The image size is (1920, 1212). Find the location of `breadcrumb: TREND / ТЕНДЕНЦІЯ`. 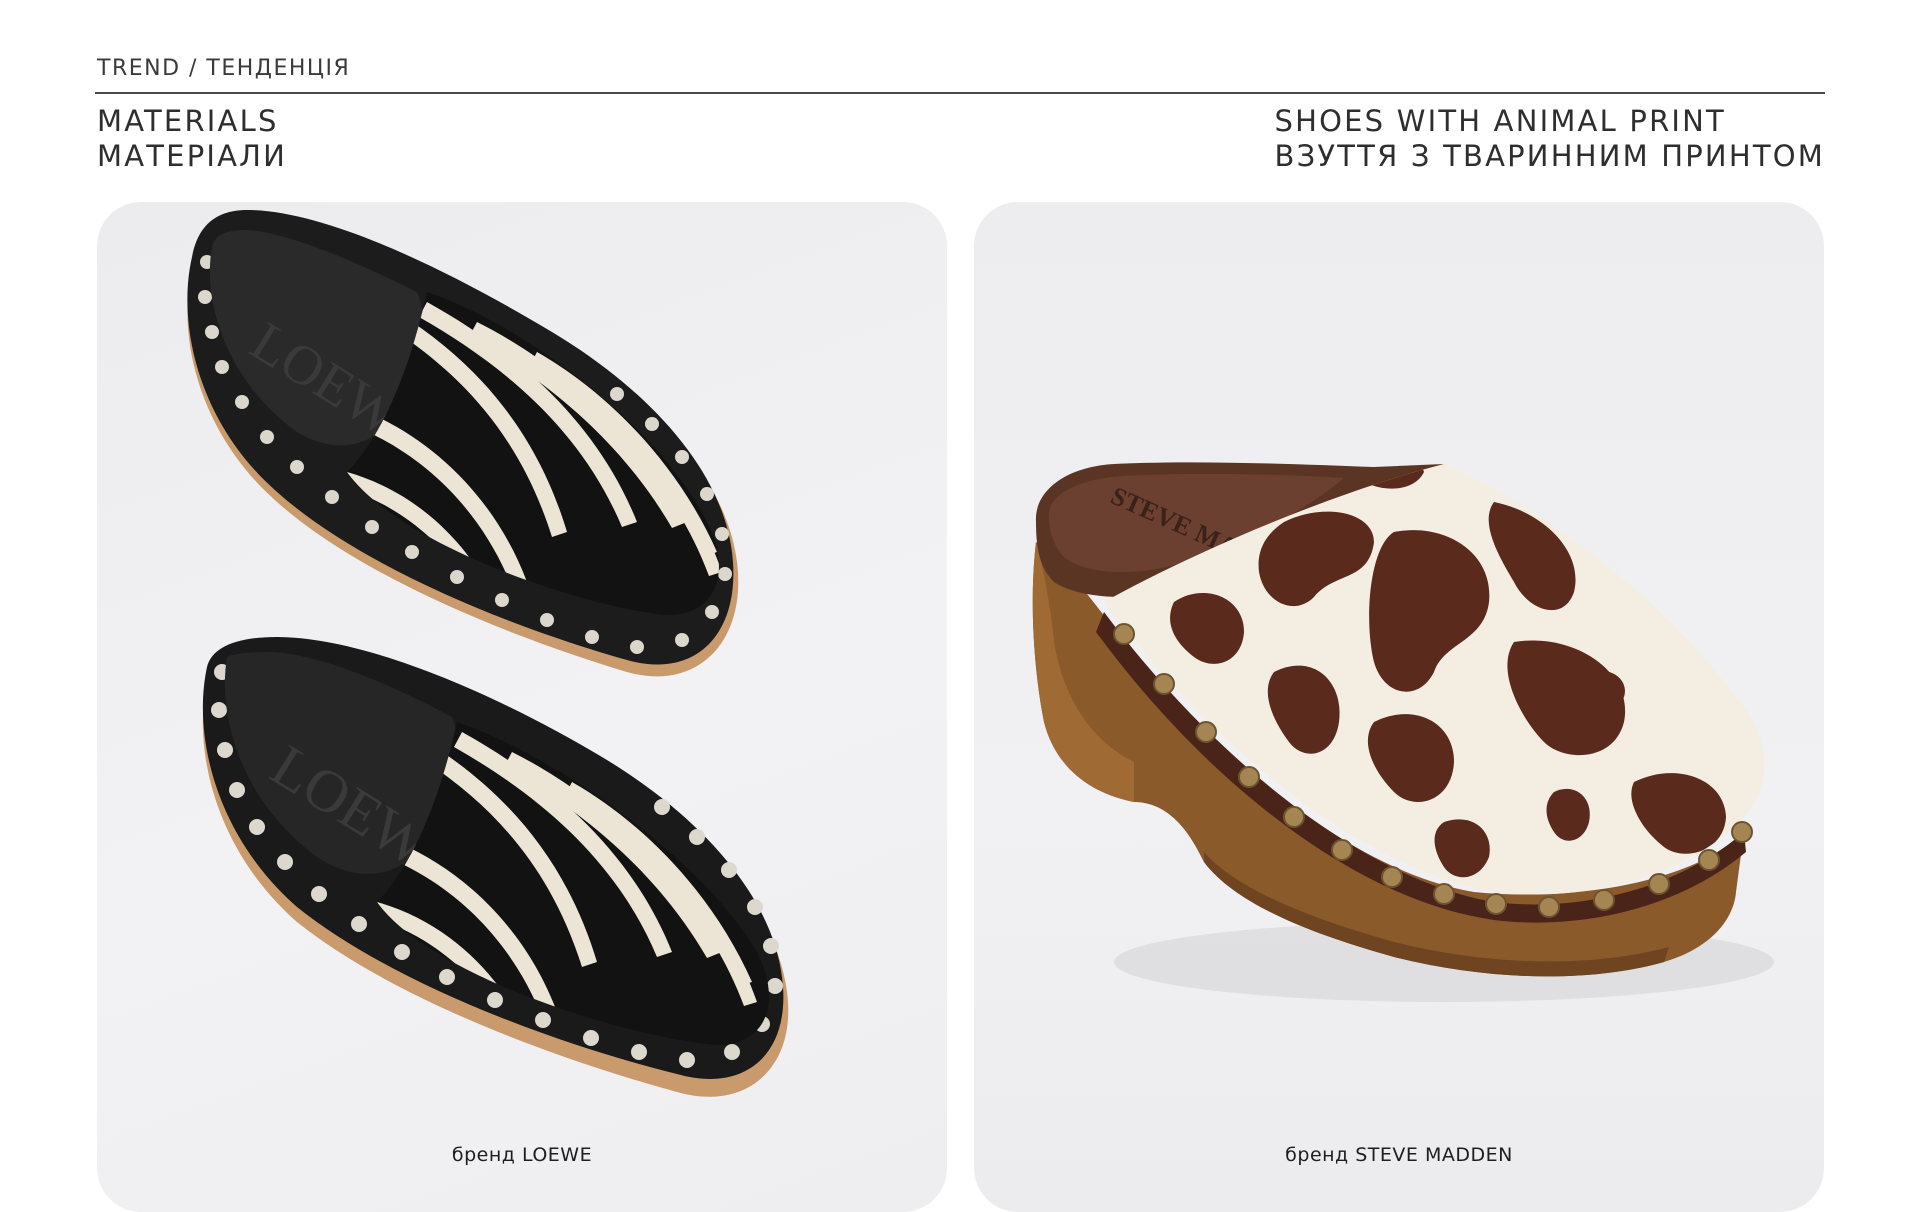

breadcrumb: TREND / ТЕНДЕНЦІЯ is located at coordinates (224, 68).